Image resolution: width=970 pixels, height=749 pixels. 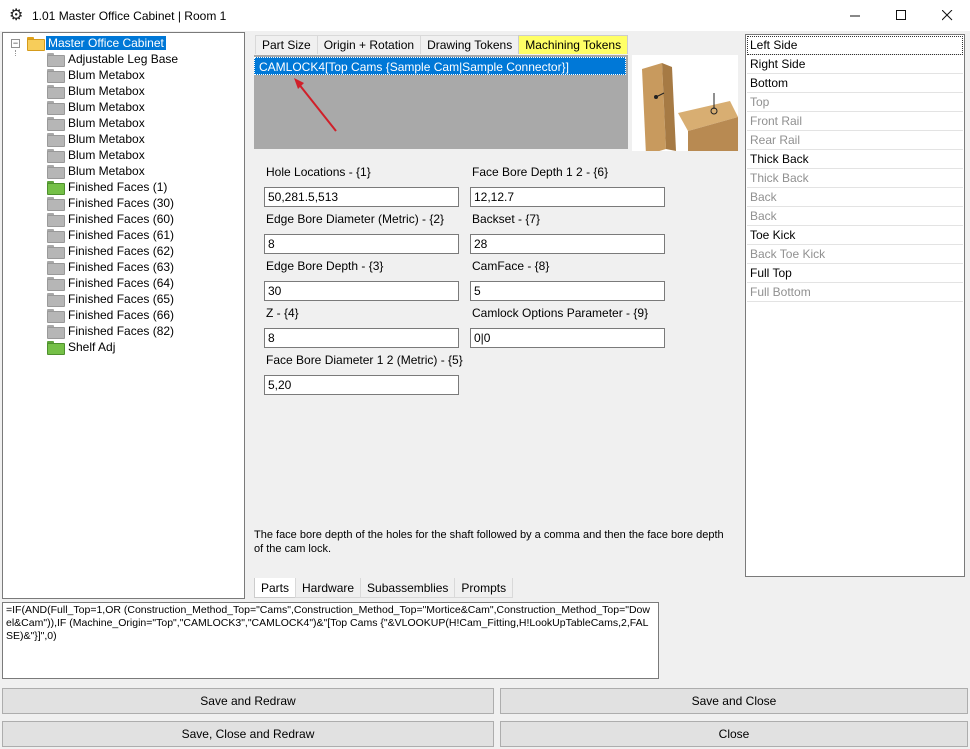 I want to click on part-list-item: Right Side, so click(x=855, y=64).